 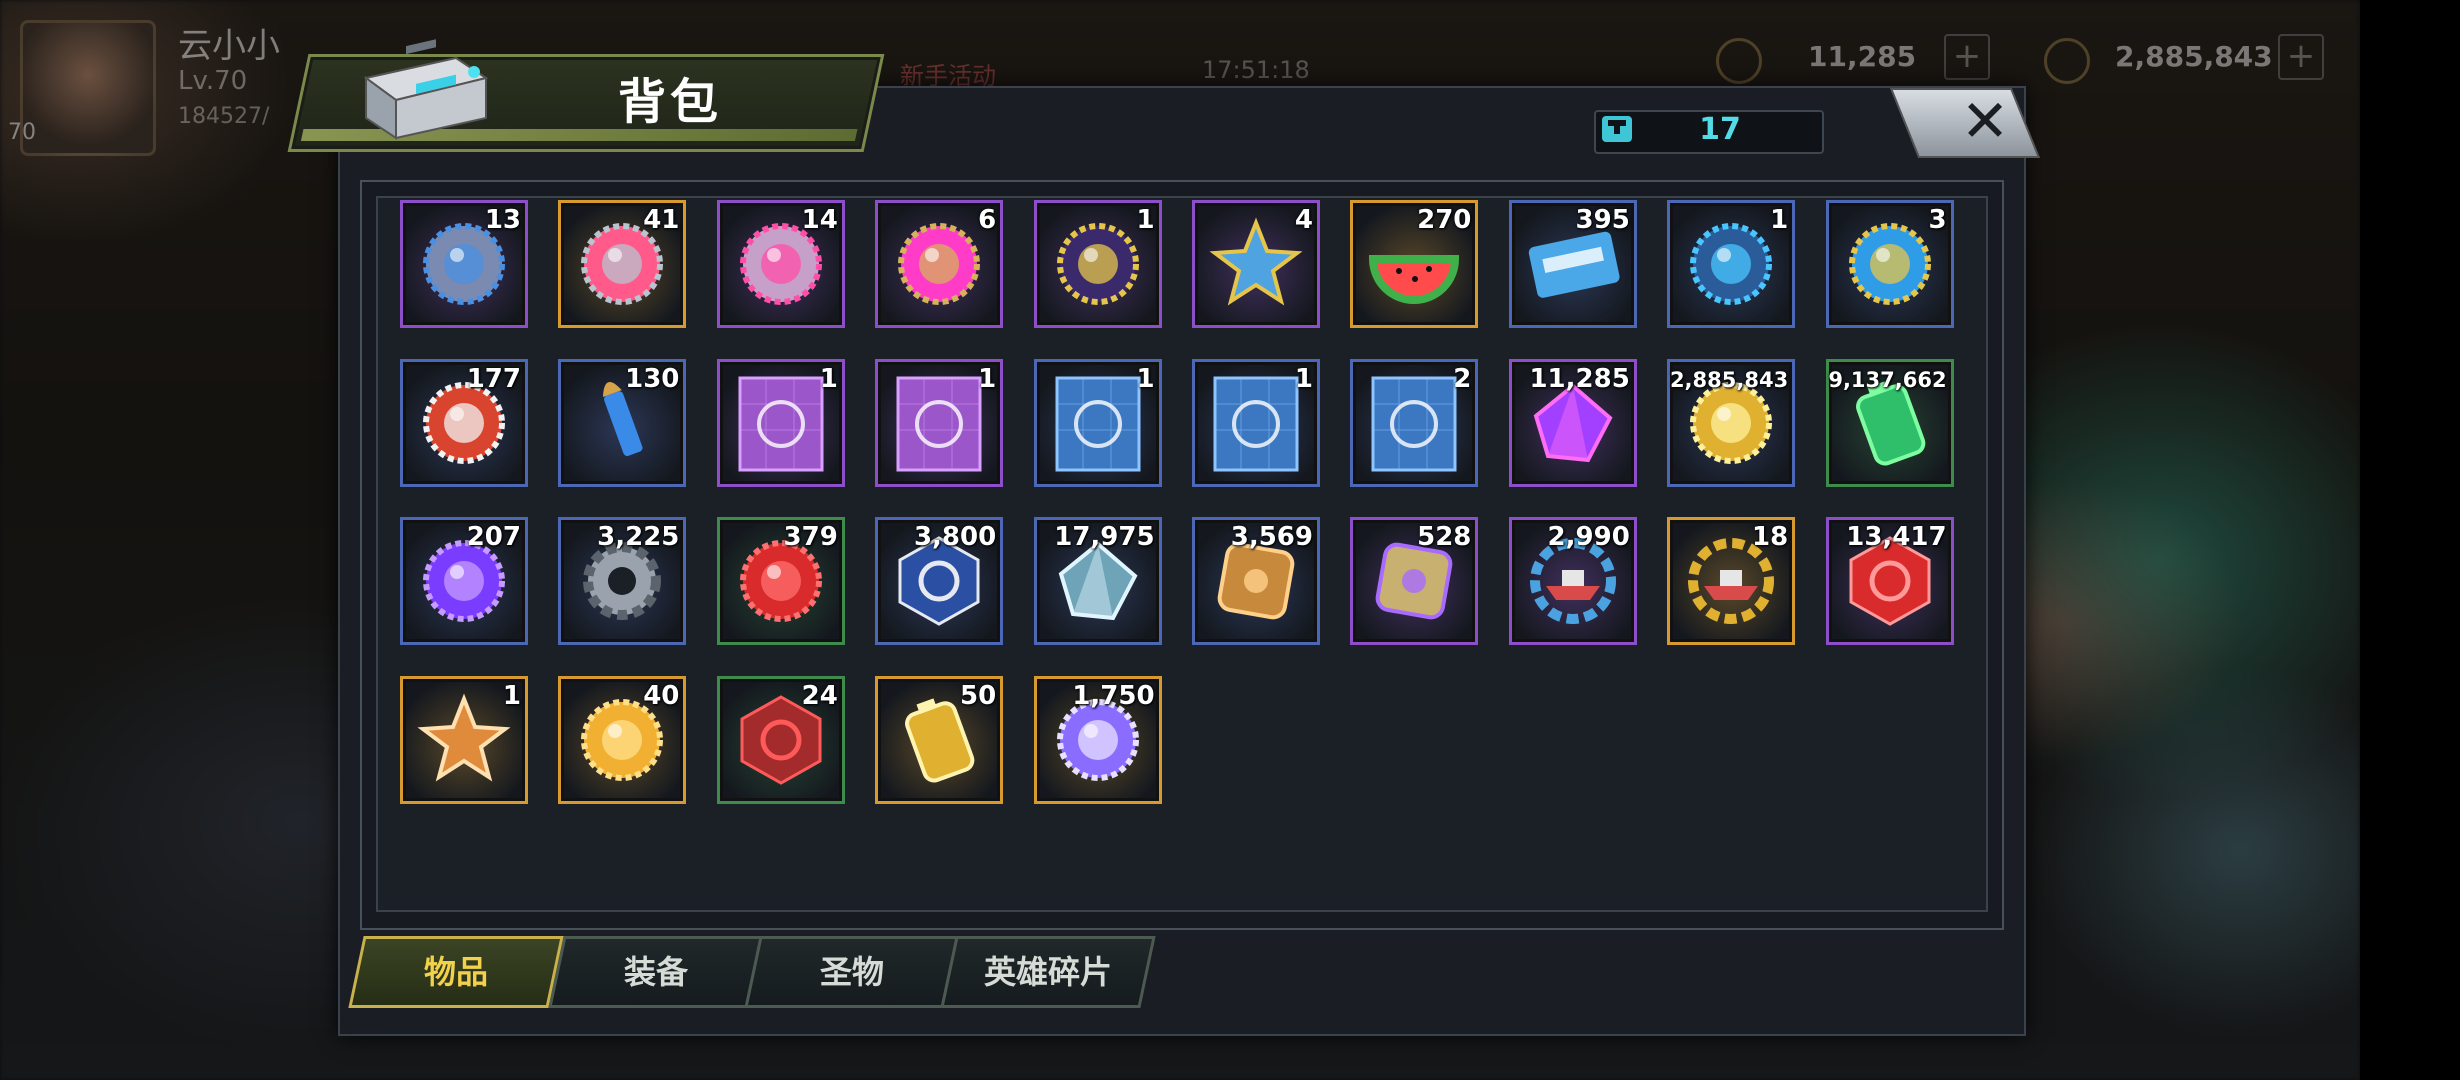 I want to click on item-slot: 14, so click(x=780, y=264).